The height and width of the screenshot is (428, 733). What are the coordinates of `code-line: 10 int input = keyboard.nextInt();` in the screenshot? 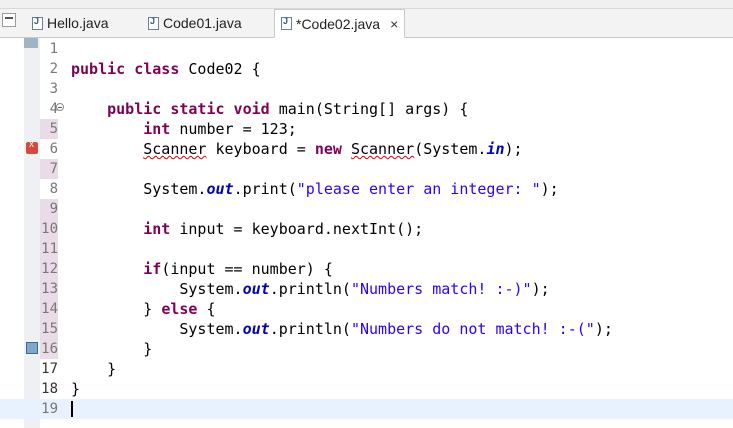 It's located at (366, 229).